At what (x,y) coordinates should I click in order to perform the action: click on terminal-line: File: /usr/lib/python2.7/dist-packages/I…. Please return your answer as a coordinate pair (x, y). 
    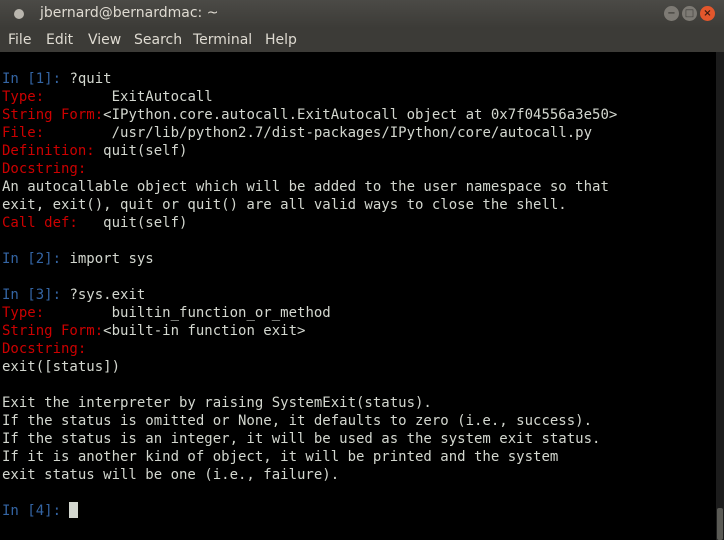
    Looking at the image, I should click on (309, 133).